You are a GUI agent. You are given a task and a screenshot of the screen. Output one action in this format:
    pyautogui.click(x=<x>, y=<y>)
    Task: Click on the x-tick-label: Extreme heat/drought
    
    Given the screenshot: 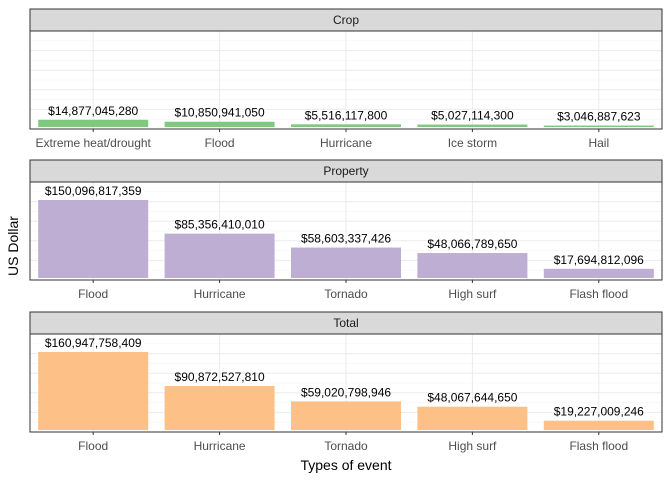 What is the action you would take?
    pyautogui.click(x=93, y=143)
    